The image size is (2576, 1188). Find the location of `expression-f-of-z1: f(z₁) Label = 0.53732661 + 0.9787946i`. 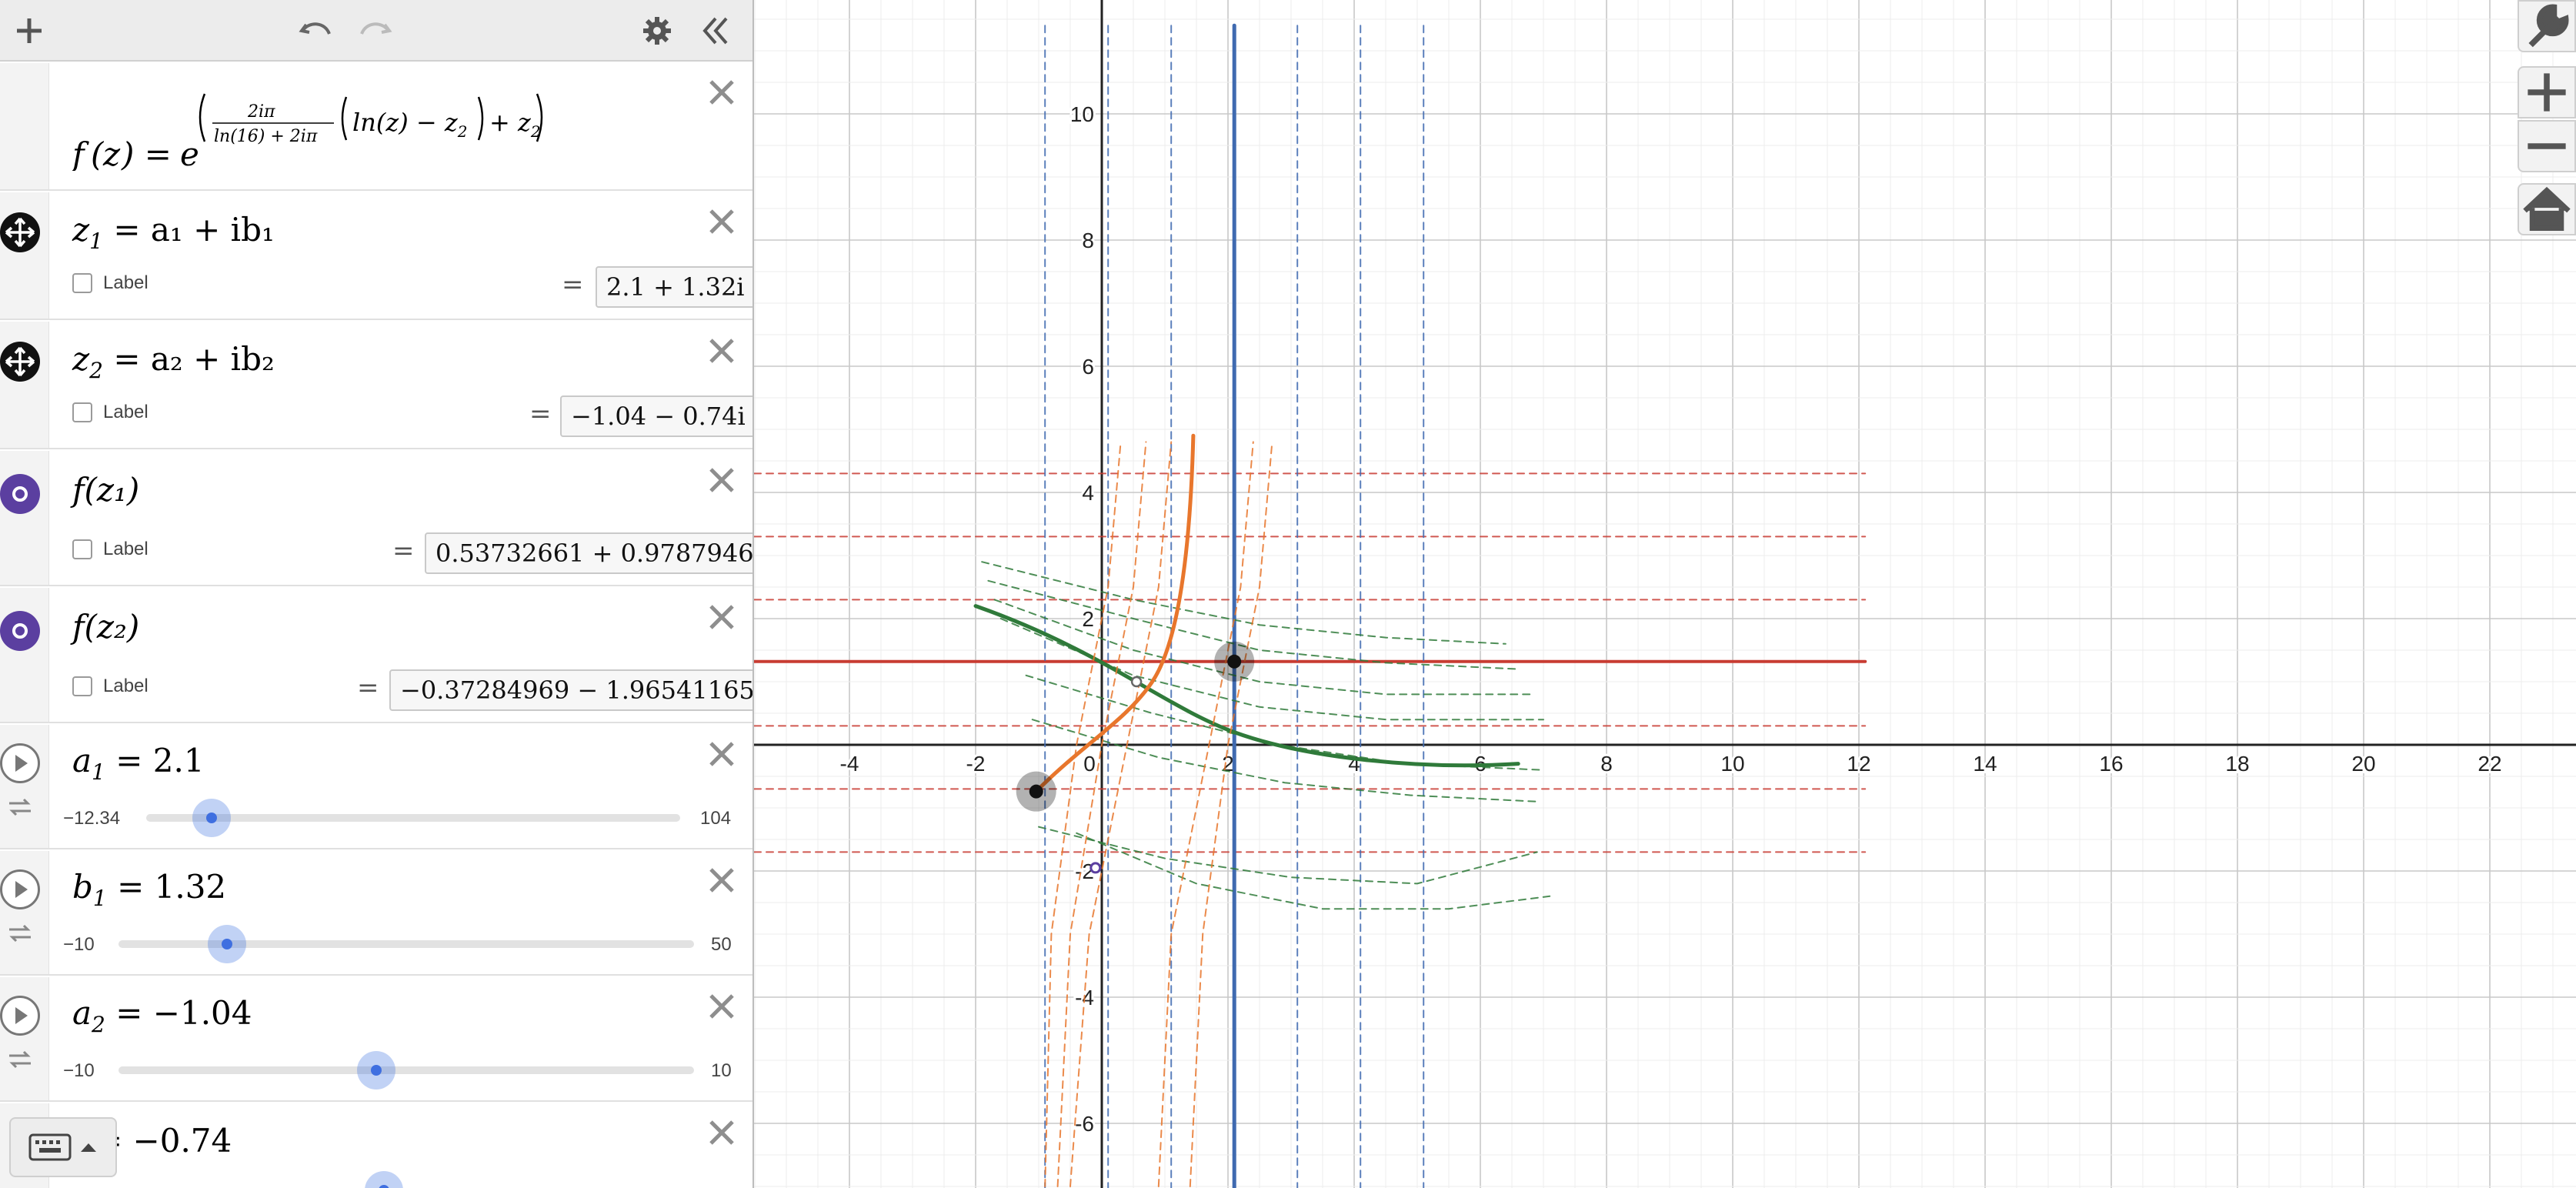

expression-f-of-z1: f(z₁) Label = 0.53732661 + 0.9787946i is located at coordinates (376, 518).